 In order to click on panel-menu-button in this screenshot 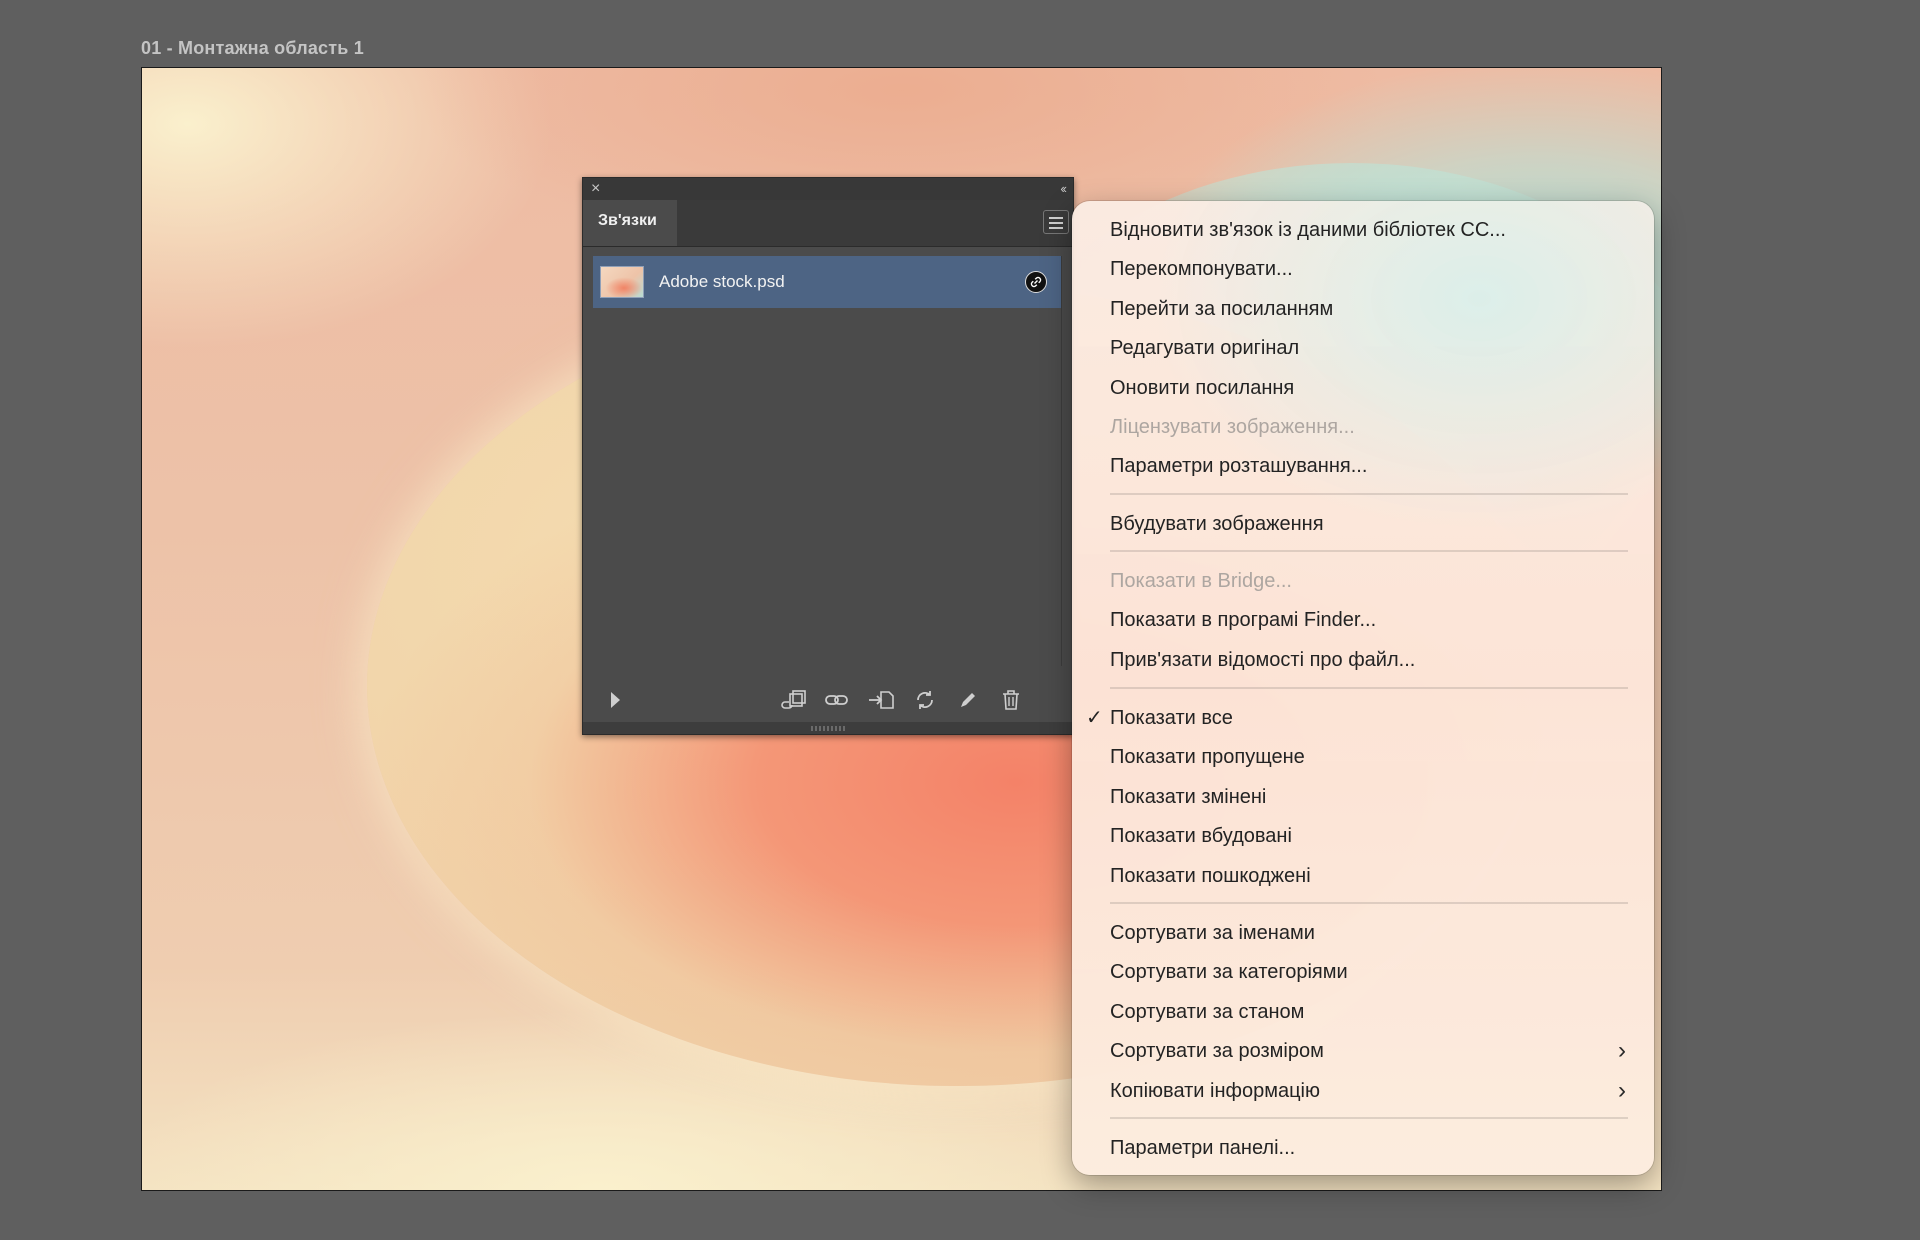, I will do `click(1056, 222)`.